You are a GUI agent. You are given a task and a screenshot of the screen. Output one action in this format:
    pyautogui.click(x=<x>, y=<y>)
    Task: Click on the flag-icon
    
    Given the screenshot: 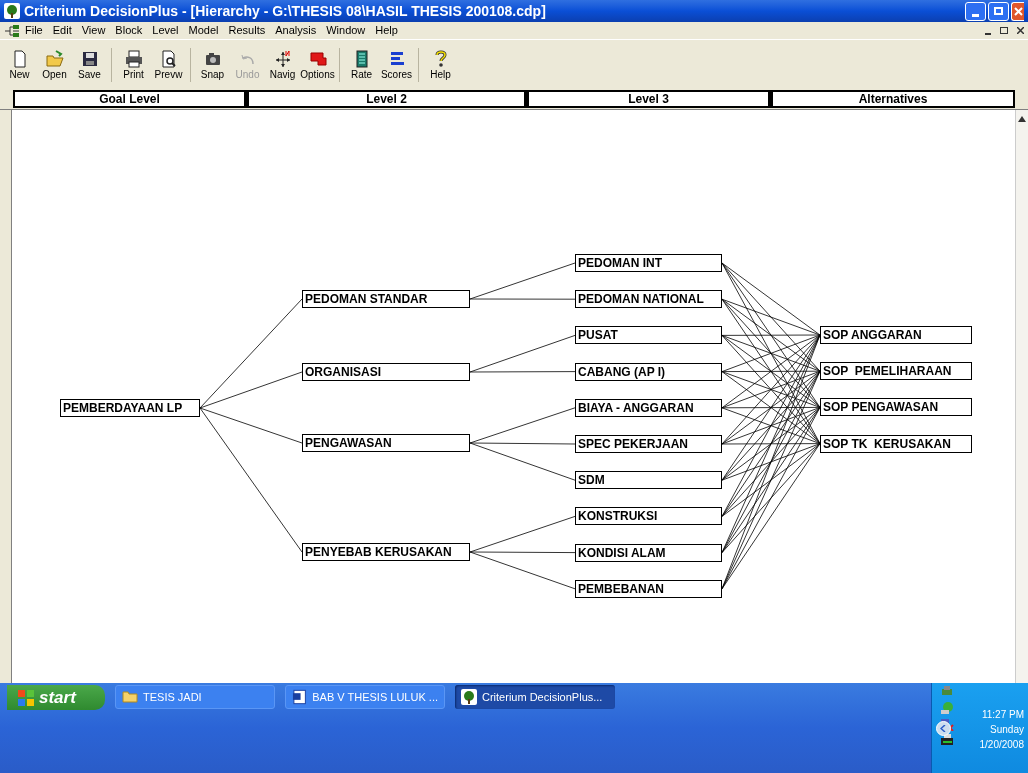 What is the action you would take?
    pyautogui.click(x=317, y=58)
    